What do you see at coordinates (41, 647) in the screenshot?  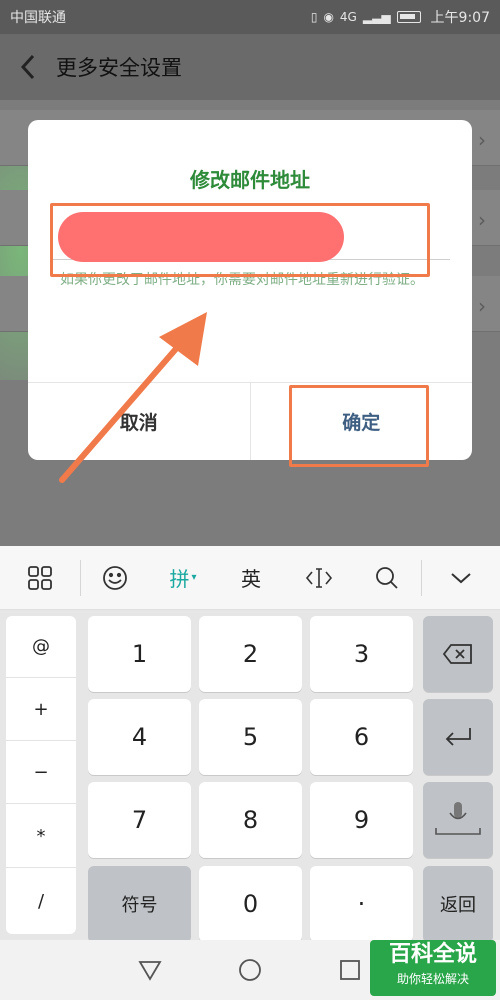 I see `key-at: @` at bounding box center [41, 647].